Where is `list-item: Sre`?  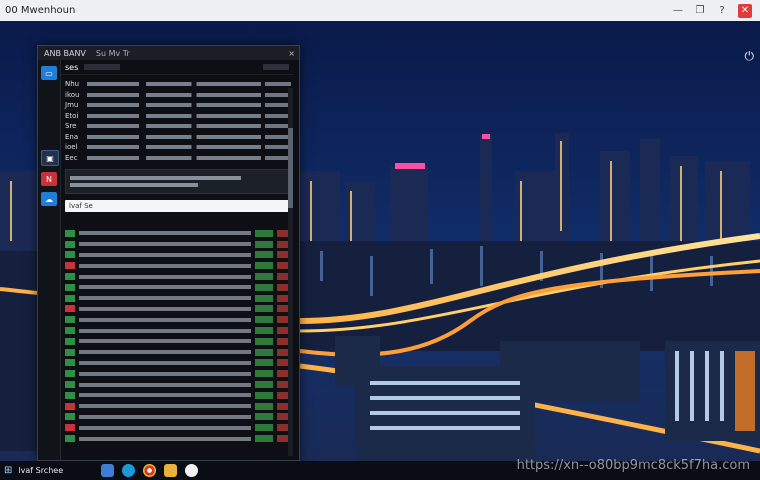
list-item: Sre is located at coordinates (178, 126).